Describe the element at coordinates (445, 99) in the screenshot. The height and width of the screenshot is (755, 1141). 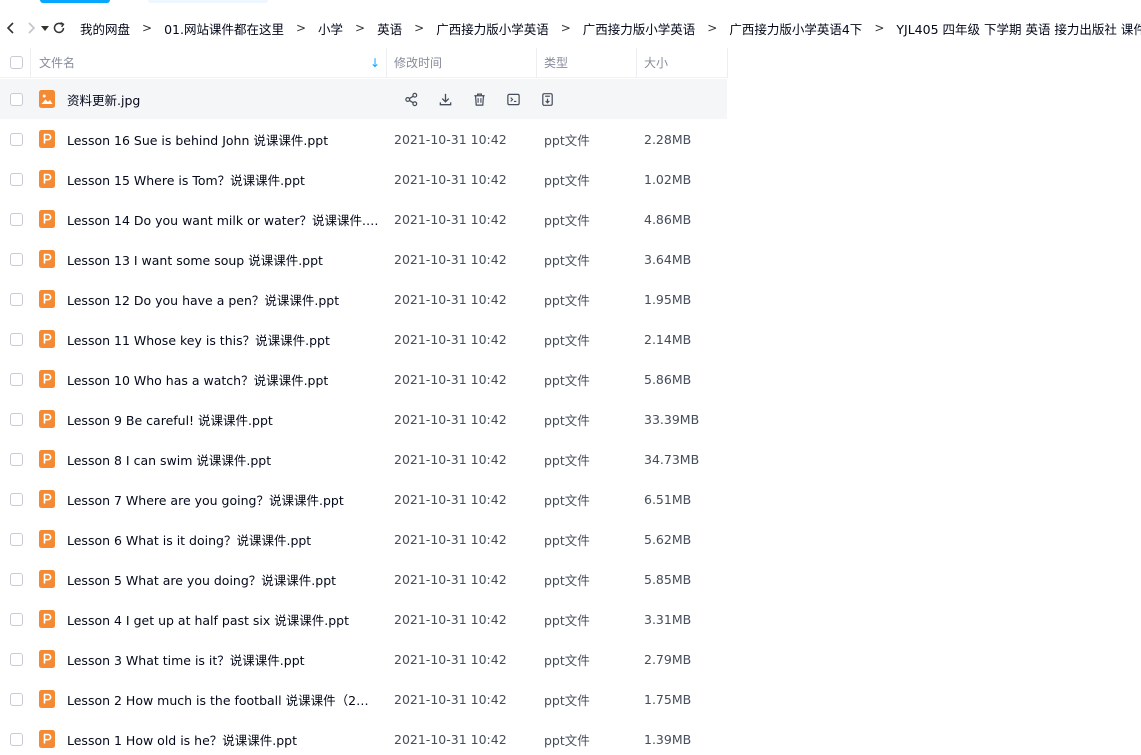
I see `download-button` at that location.